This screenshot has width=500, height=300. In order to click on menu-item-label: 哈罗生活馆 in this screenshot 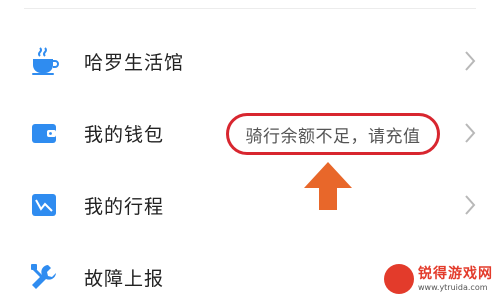, I will do `click(134, 62)`.